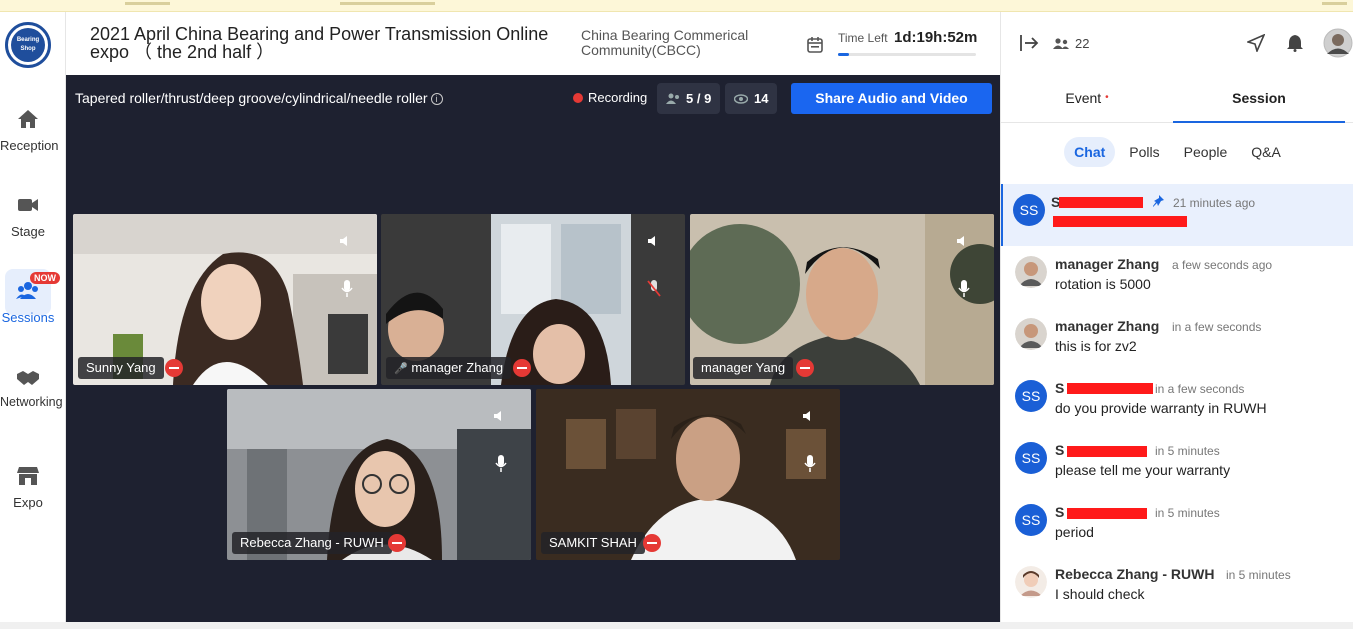 Image resolution: width=1353 pixels, height=629 pixels. Describe the element at coordinates (28, 502) in the screenshot. I see `nav-label: Expo` at that location.